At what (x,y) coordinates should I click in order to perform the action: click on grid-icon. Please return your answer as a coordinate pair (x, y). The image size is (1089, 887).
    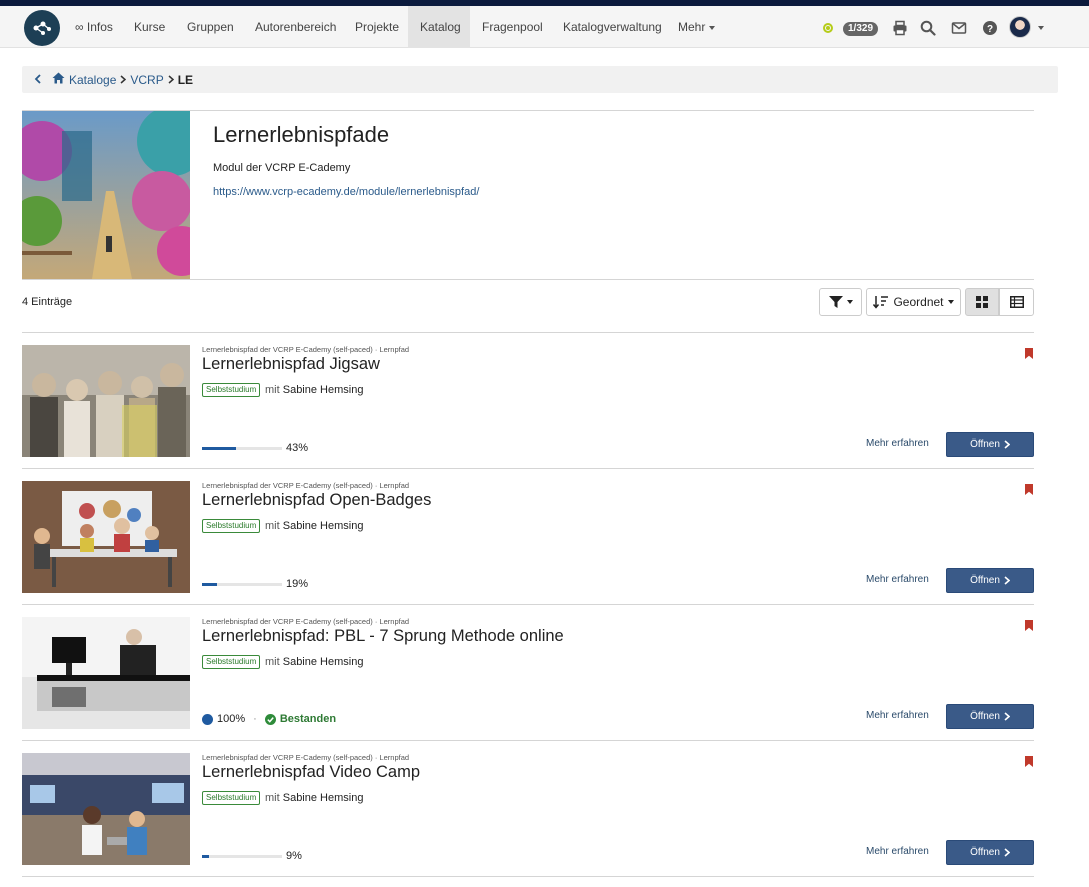
    Looking at the image, I should click on (982, 302).